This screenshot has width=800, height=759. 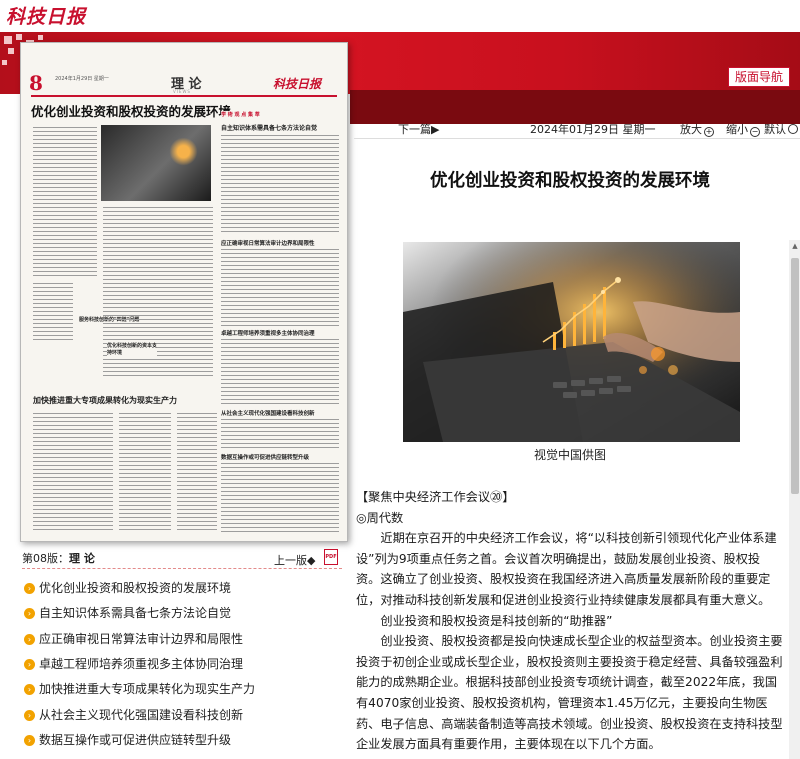 I want to click on next-article-link: 下一篇▶, so click(x=418, y=129).